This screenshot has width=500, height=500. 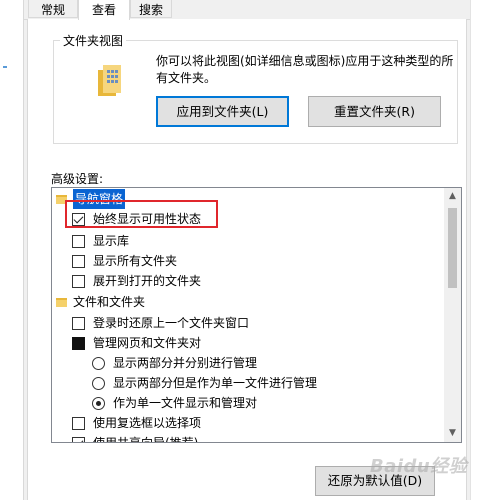 What do you see at coordinates (215, 383) in the screenshot?
I see `tree-item-label: 显示两部分但是作为单一文件进行管理` at bounding box center [215, 383].